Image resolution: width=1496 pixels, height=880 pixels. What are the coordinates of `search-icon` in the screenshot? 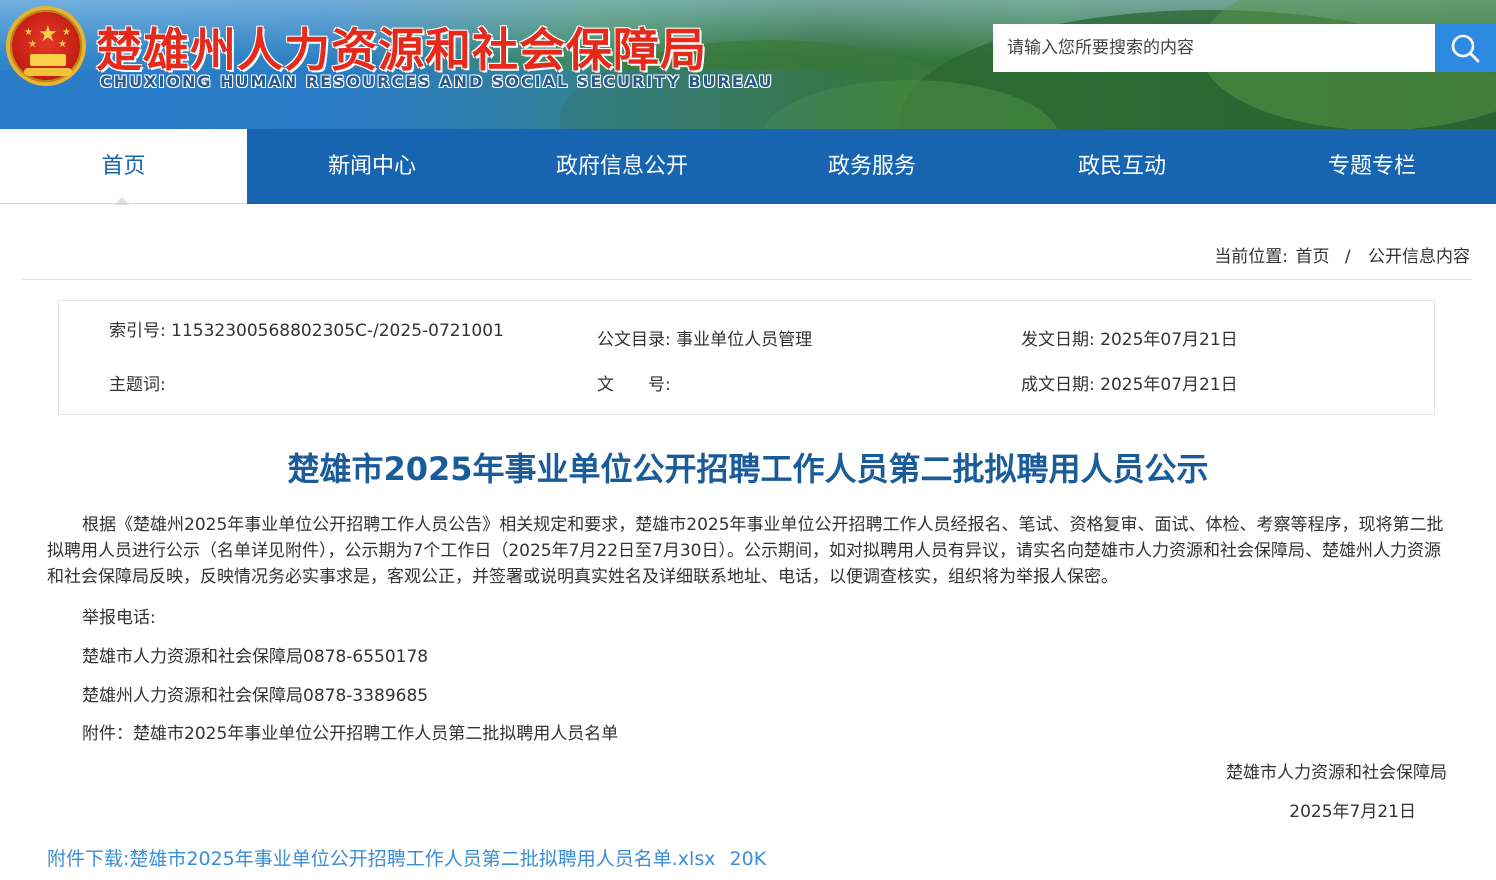 It's located at (1465, 48).